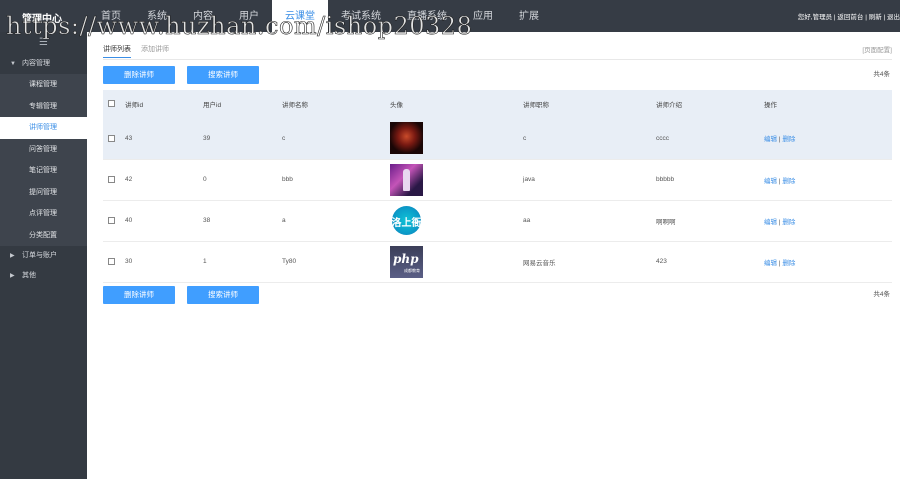 This screenshot has width=900, height=479. I want to click on table-row: 42 0 bbb java bbbbb 编辑 | 删除, so click(497, 179).